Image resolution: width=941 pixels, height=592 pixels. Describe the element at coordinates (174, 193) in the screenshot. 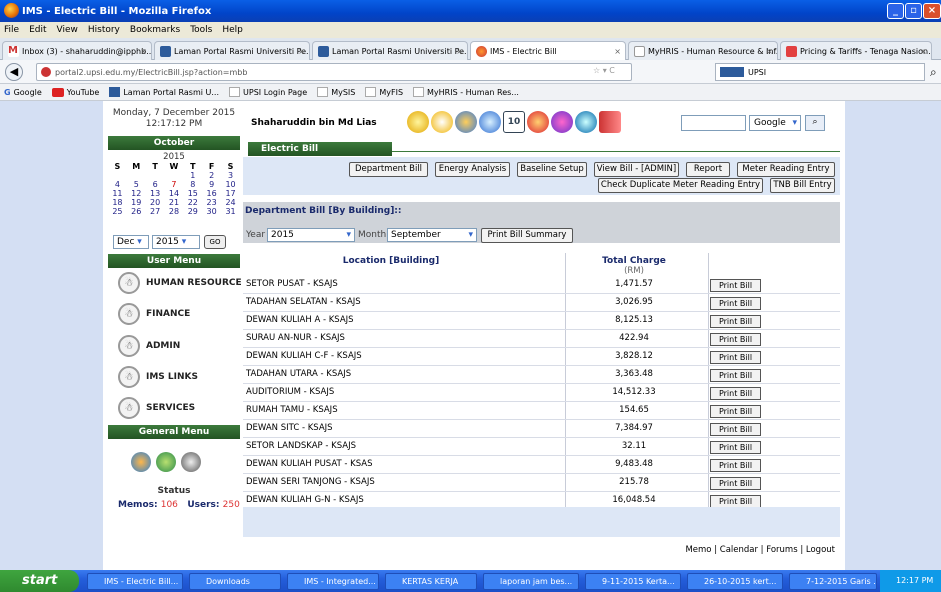

I see `calendar-week: 11 12 13 14 15 16 17` at that location.